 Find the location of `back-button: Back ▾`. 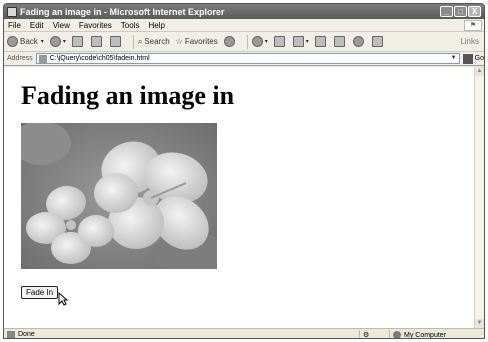

back-button: Back ▾ is located at coordinates (25, 41).